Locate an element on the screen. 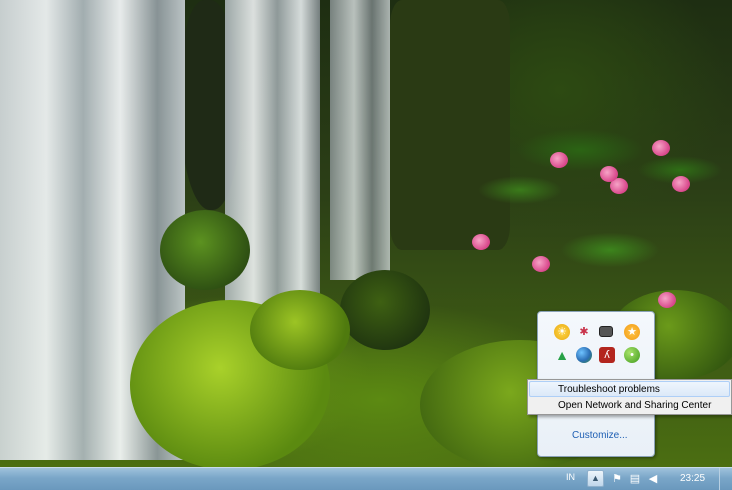  show-desktop-button is located at coordinates (725, 479).